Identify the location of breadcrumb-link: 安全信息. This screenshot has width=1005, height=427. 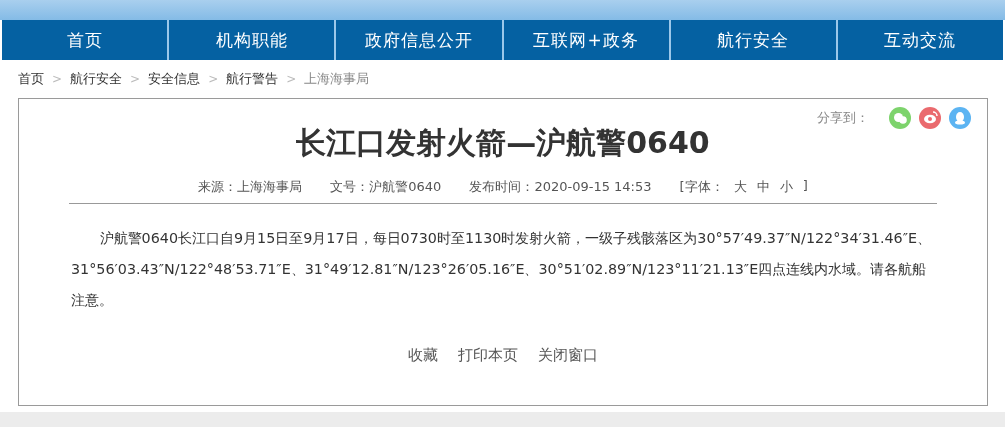
(174, 79).